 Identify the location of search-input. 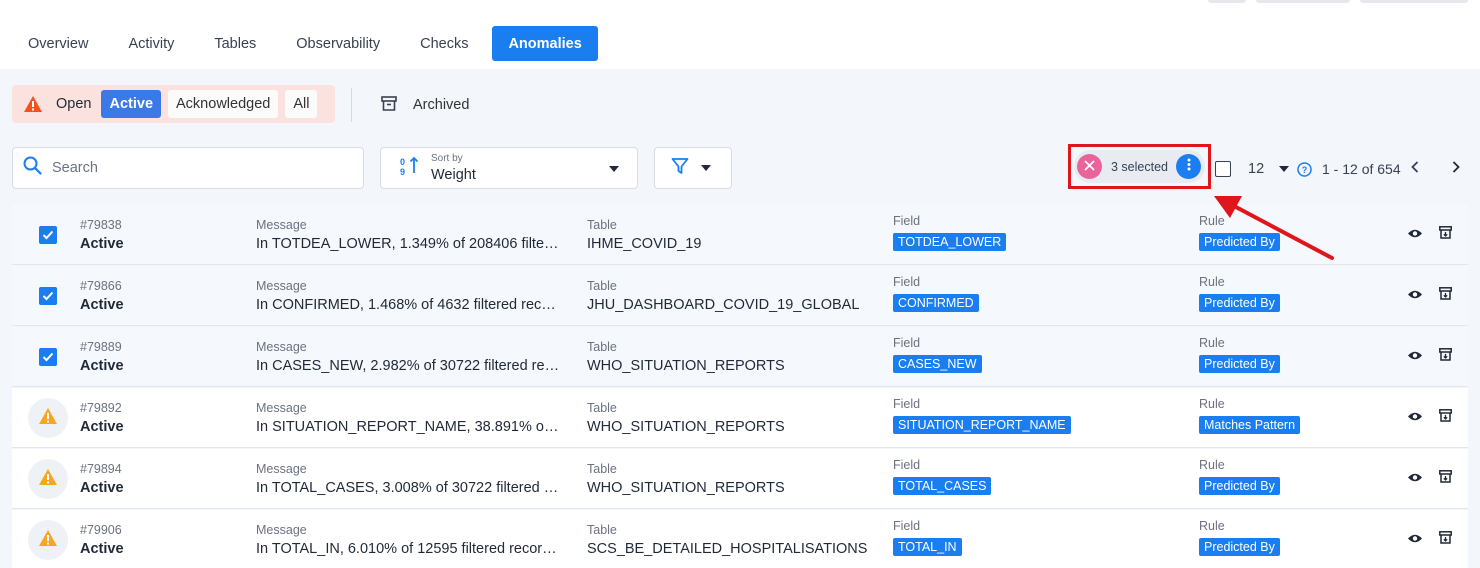
(197, 168).